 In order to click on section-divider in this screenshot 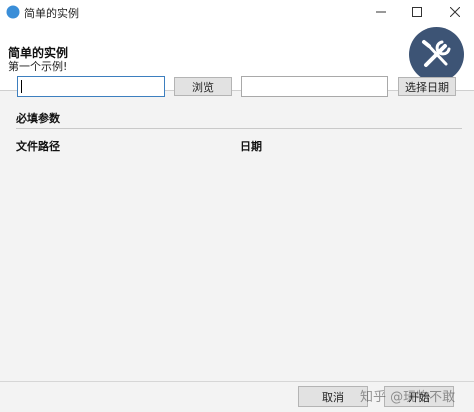, I will do `click(239, 128)`.